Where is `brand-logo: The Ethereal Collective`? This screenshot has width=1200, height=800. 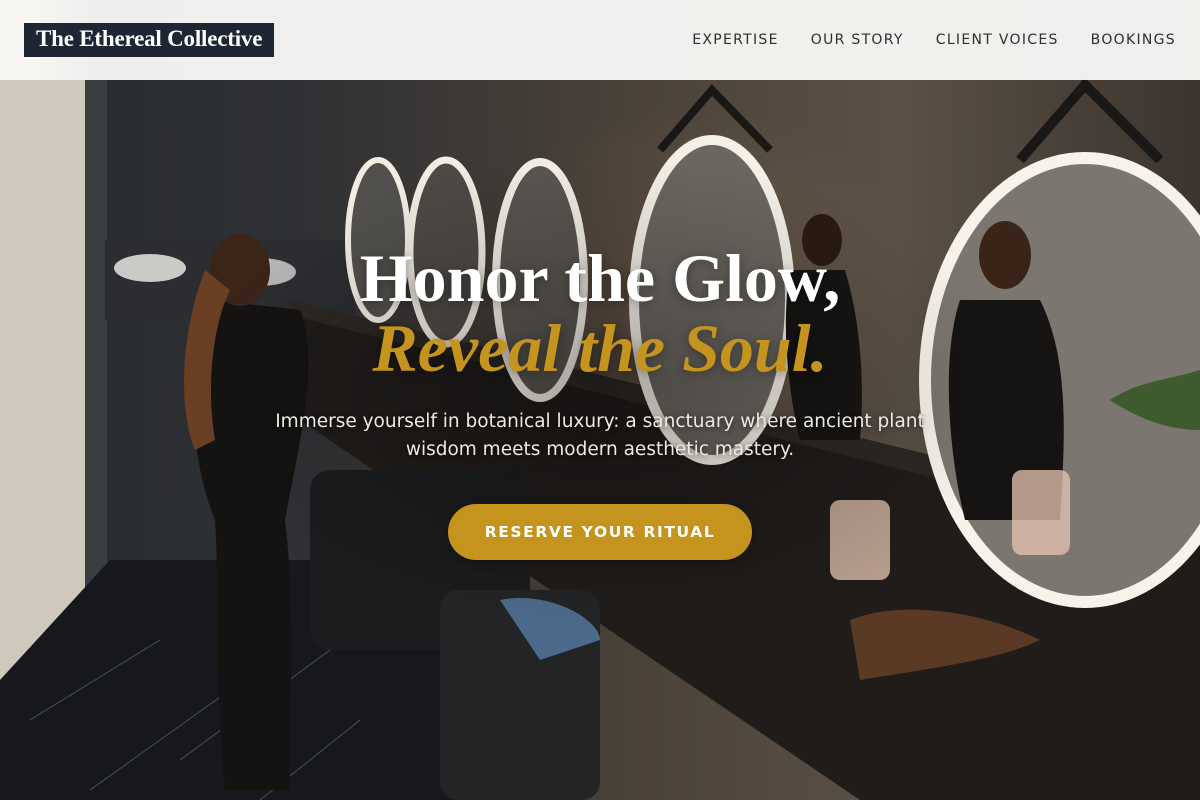
brand-logo: The Ethereal Collective is located at coordinates (149, 40).